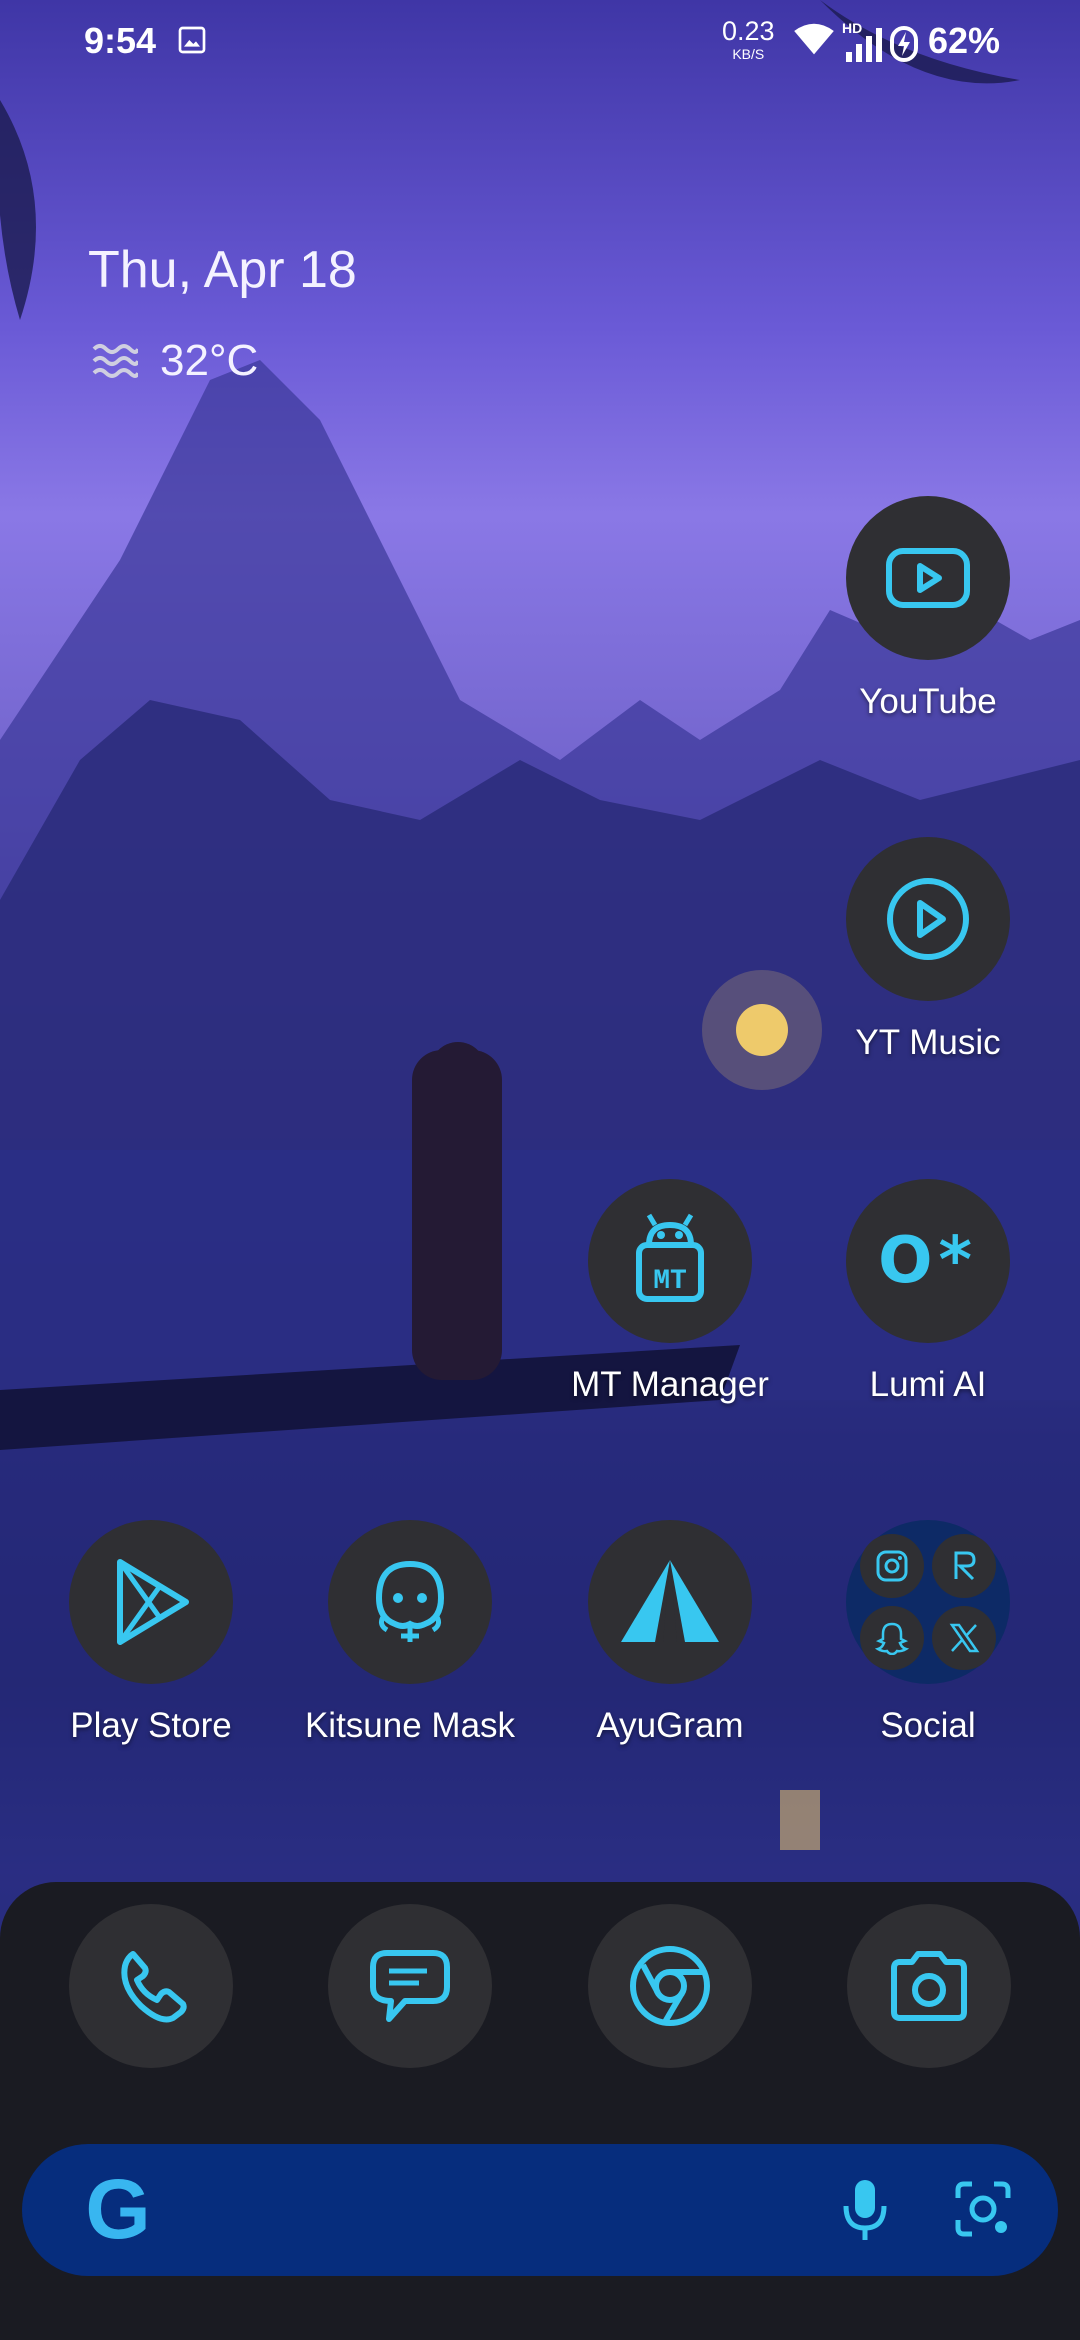 This screenshot has height=2340, width=1080. Describe the element at coordinates (154, 1987) in the screenshot. I see `phone-icon` at that location.